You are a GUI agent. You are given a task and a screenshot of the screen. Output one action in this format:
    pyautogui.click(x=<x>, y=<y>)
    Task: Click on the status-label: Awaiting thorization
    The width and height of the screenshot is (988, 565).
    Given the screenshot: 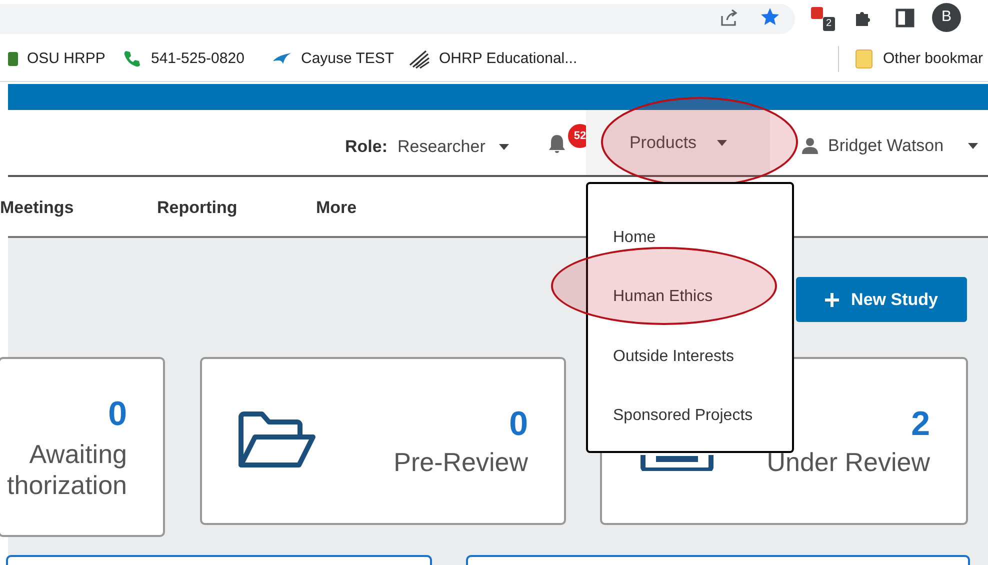 What is the action you would take?
    pyautogui.click(x=66, y=470)
    